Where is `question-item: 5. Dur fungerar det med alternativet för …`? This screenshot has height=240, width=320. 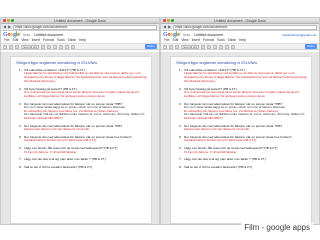
question-item: 5. Dur fungerar det med alternativet för … is located at coordinates (81, 139).